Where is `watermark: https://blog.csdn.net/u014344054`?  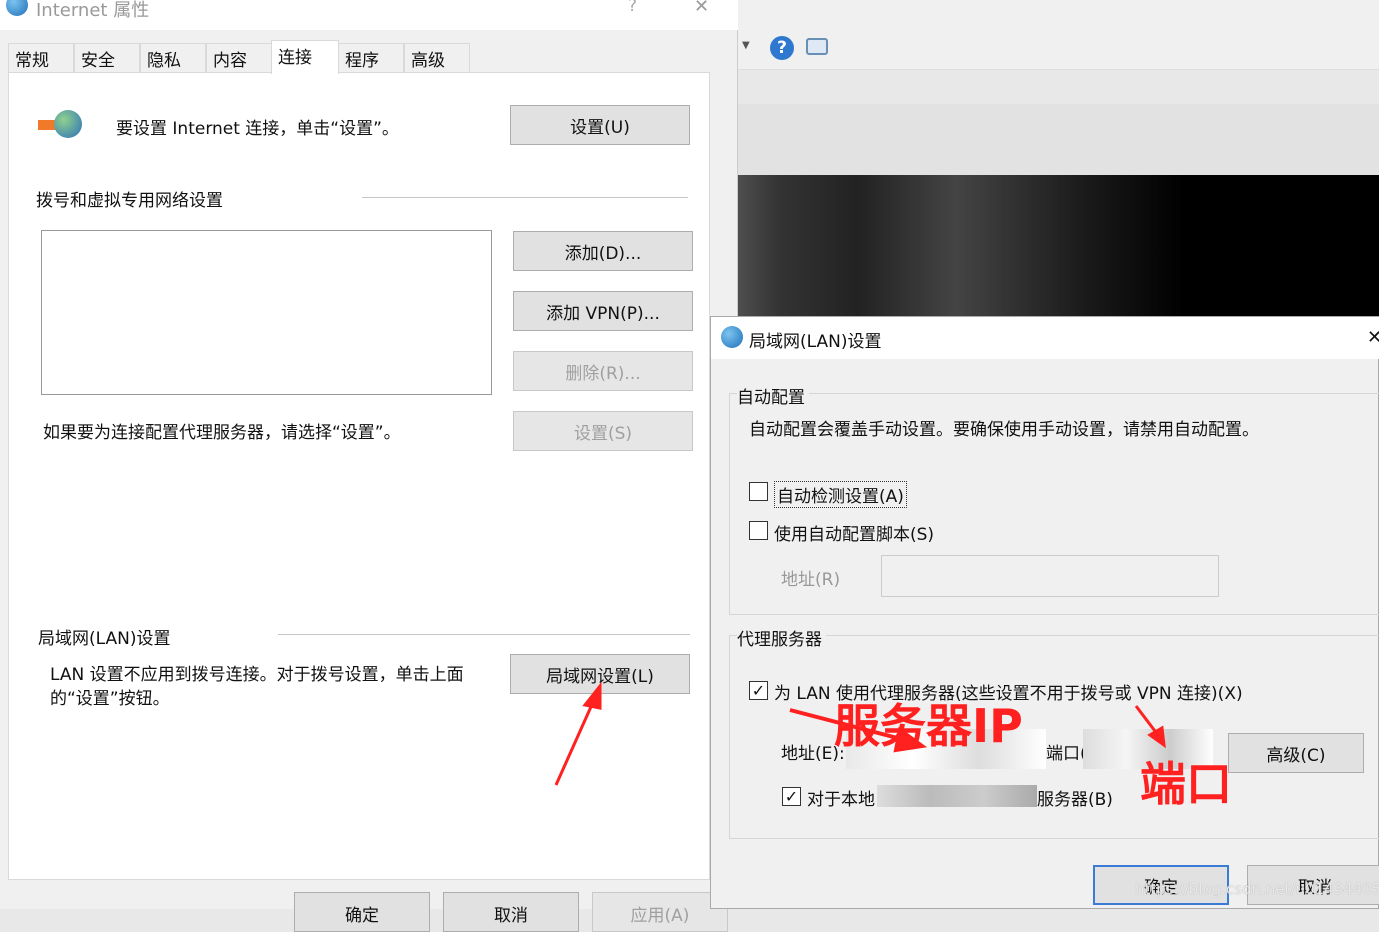 watermark: https://blog.csdn.net/u014344054 is located at coordinates (1257, 889).